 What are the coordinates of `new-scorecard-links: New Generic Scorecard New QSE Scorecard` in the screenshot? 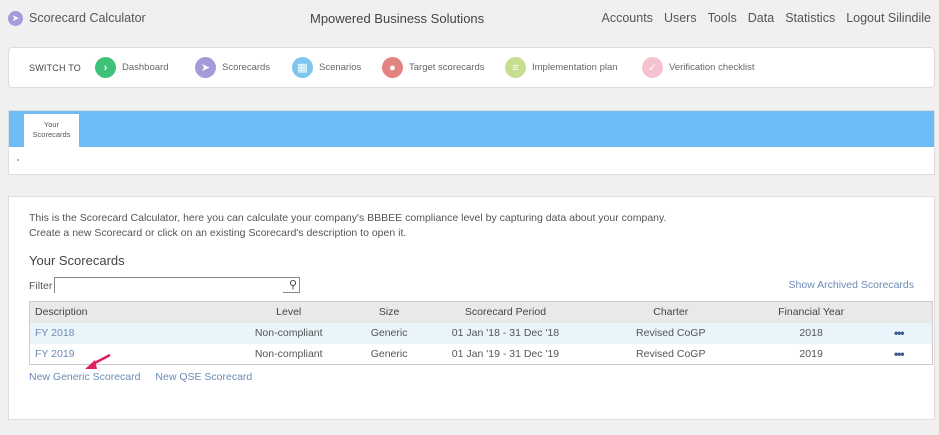 It's located at (146, 377).